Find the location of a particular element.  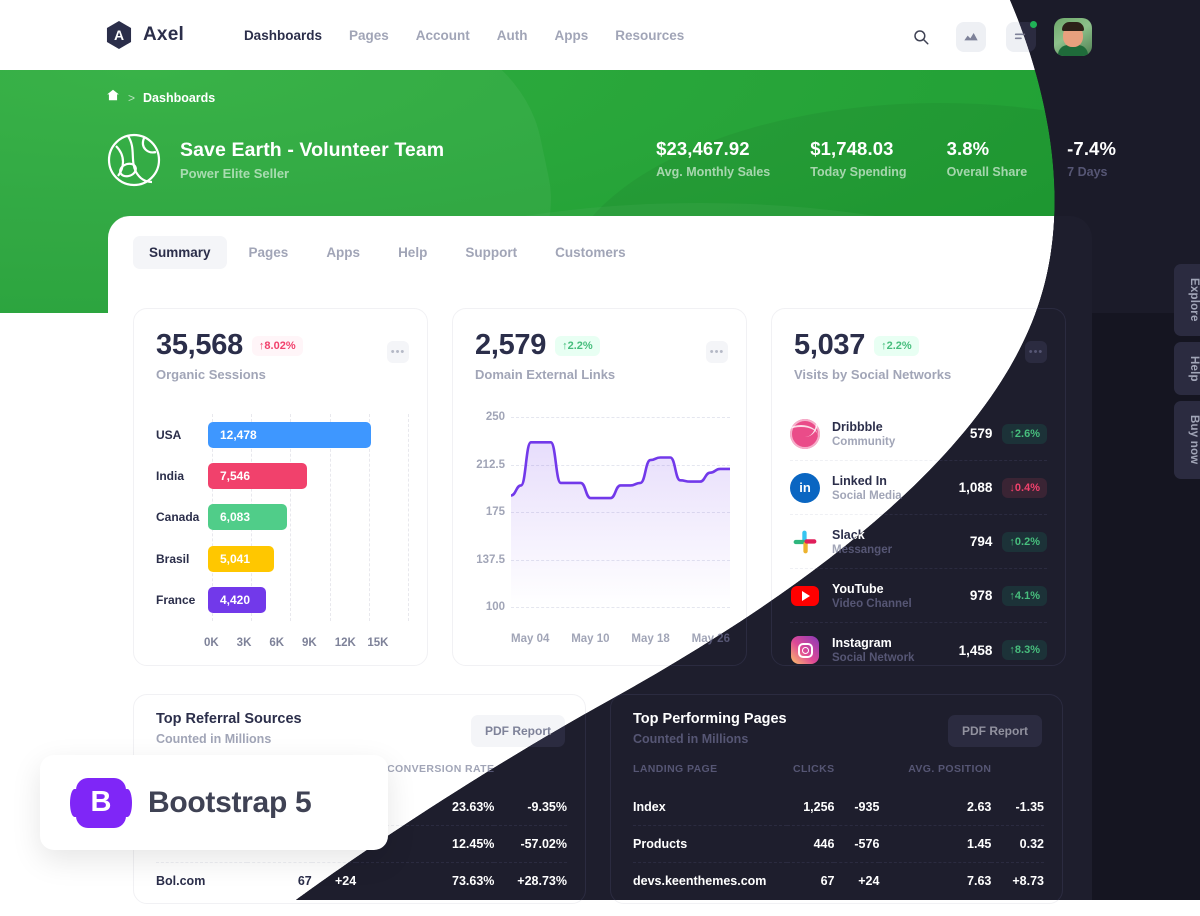

bar: 4,420 is located at coordinates (237, 600).